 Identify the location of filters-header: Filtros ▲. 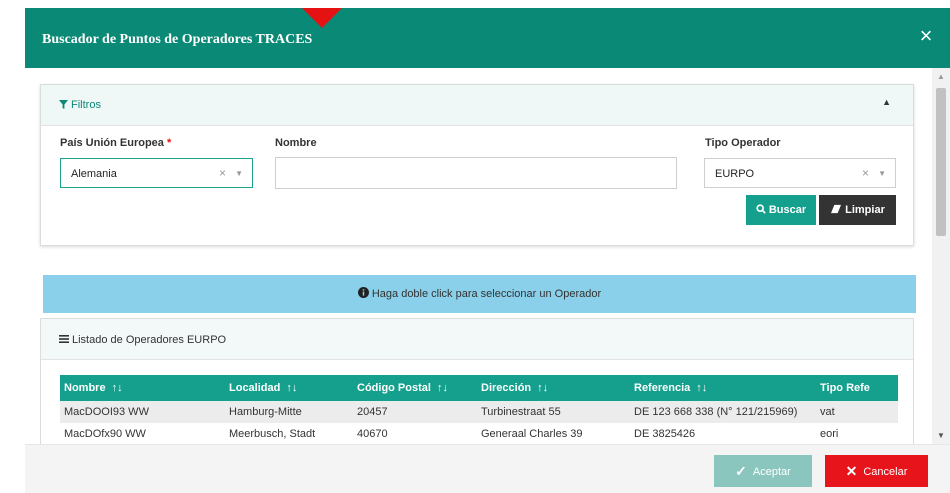
(477, 105).